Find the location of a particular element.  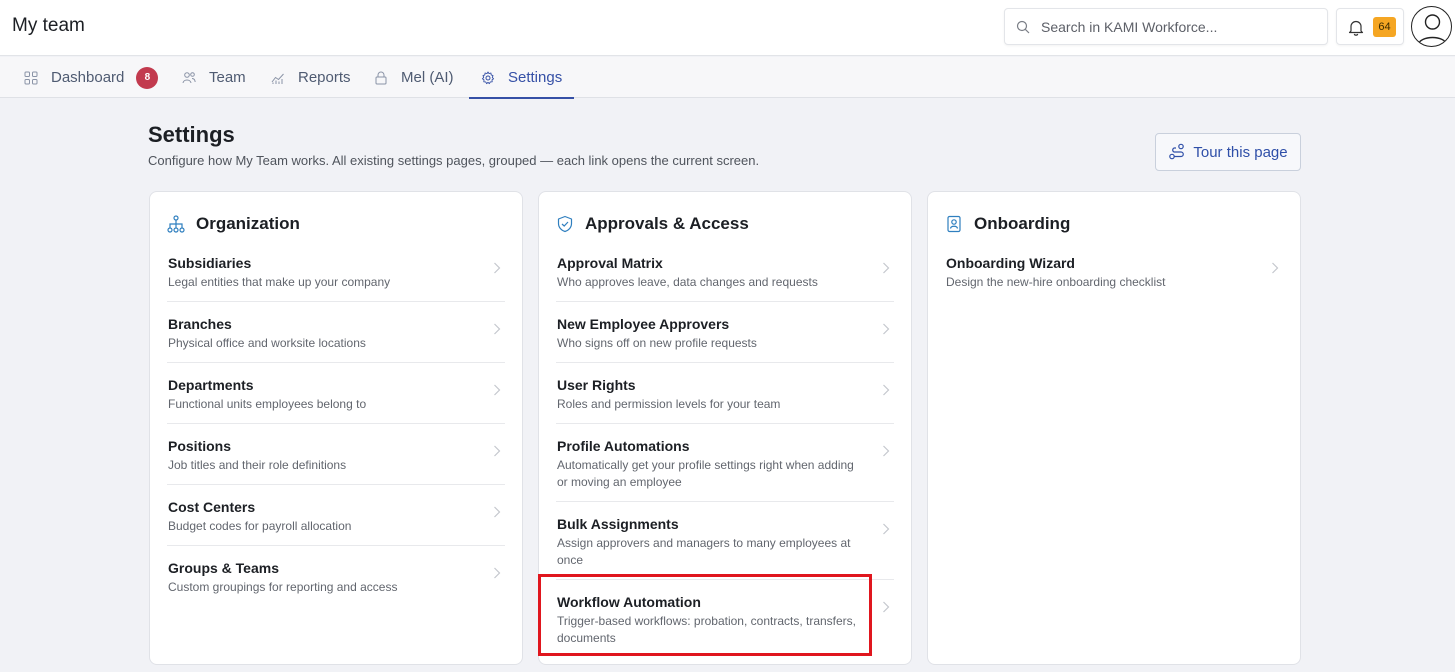

bar-chart-icon is located at coordinates (277, 78).